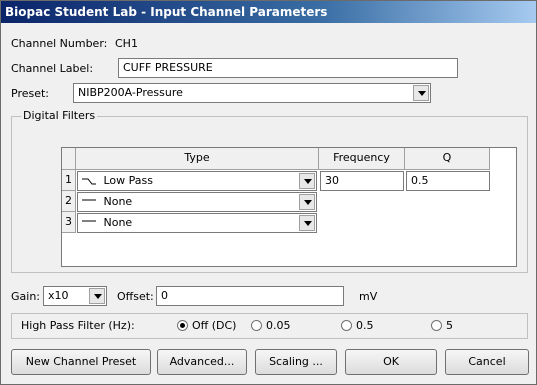  I want to click on gain-value: x10, so click(58, 295).